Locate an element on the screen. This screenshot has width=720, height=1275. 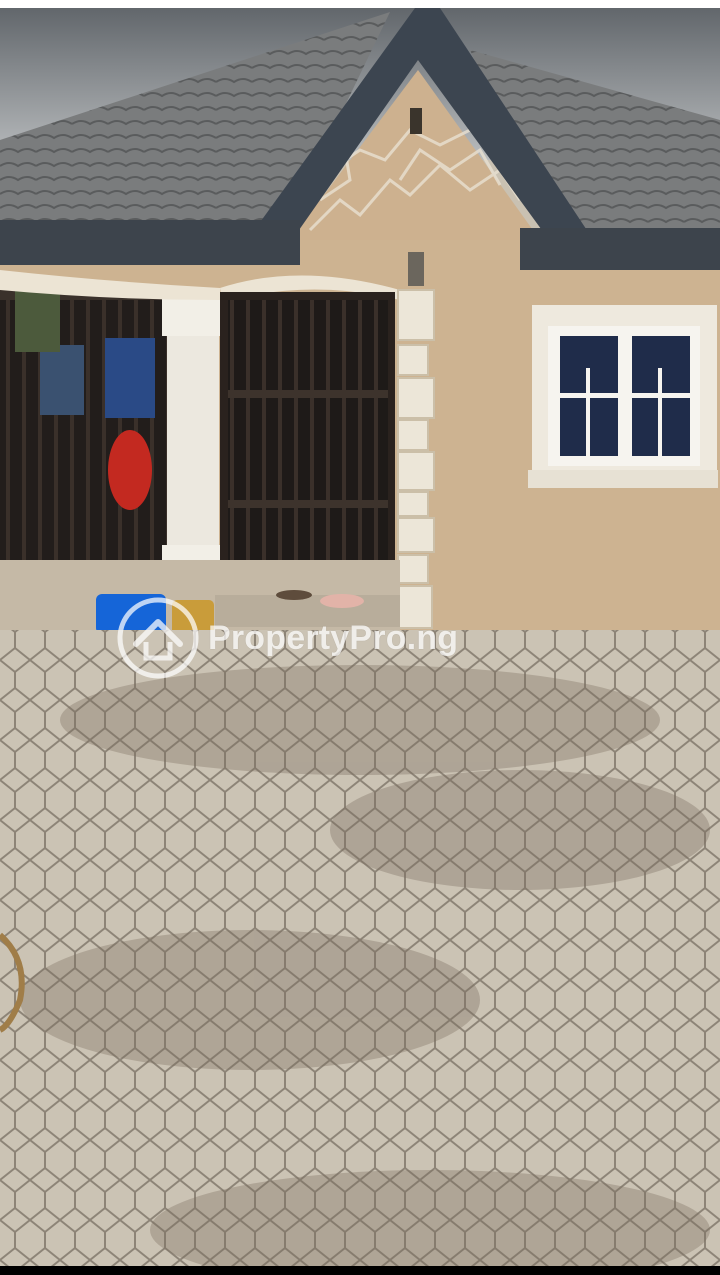
house-logo-icon is located at coordinates (158, 638).